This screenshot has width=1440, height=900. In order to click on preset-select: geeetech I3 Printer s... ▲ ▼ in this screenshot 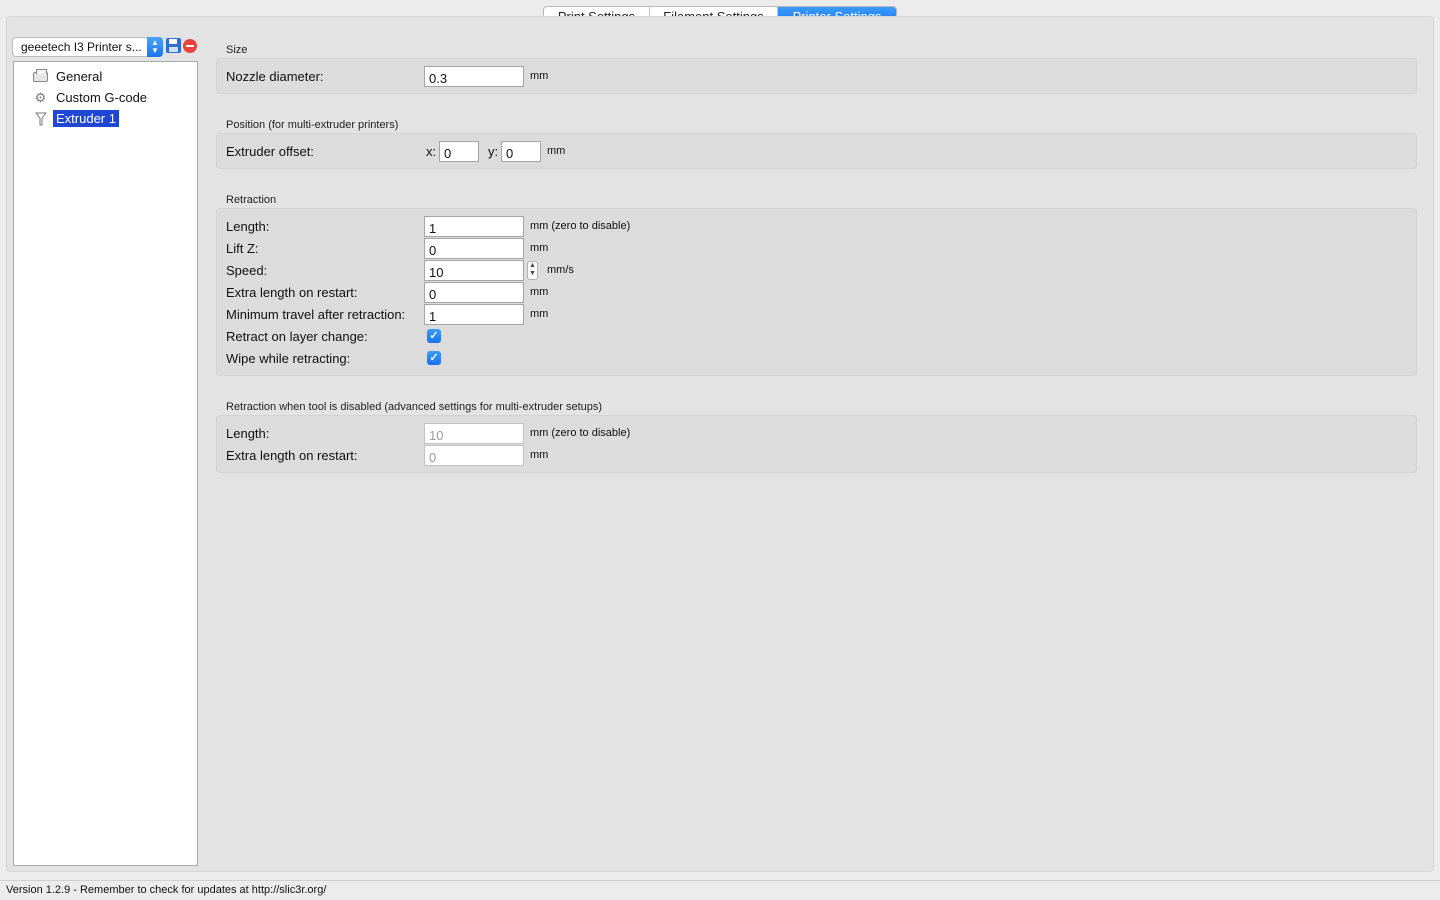, I will do `click(87, 47)`.